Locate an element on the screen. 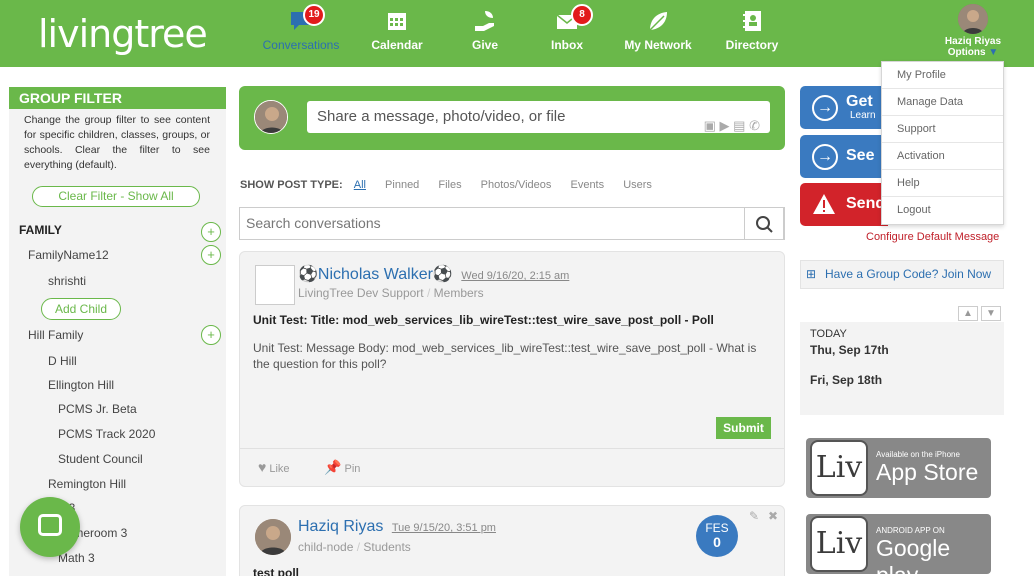 Image resolution: width=1034 pixels, height=576 pixels. post-author-line: Haziq Riyas Tue 9/15/20, 3:51 pm is located at coordinates (397, 527).